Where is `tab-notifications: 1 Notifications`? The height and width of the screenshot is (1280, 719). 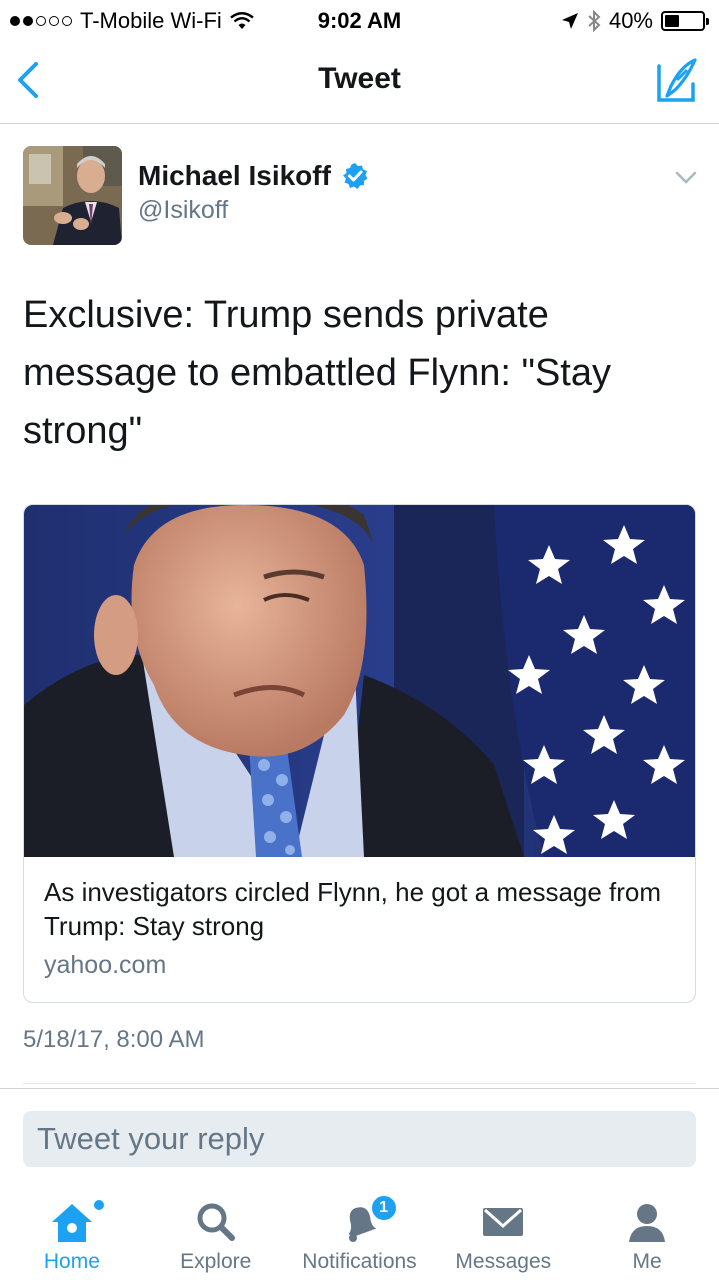 tab-notifications: 1 Notifications is located at coordinates (360, 1235).